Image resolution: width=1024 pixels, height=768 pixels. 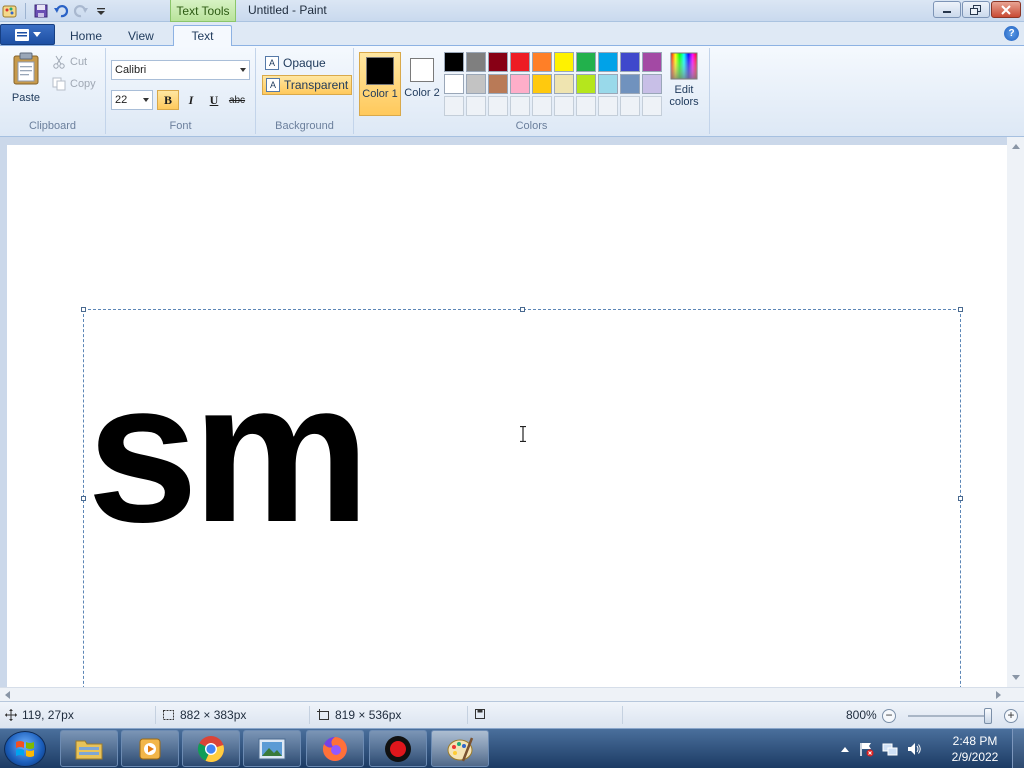 I want to click on cut-button: Cut, so click(x=69, y=62).